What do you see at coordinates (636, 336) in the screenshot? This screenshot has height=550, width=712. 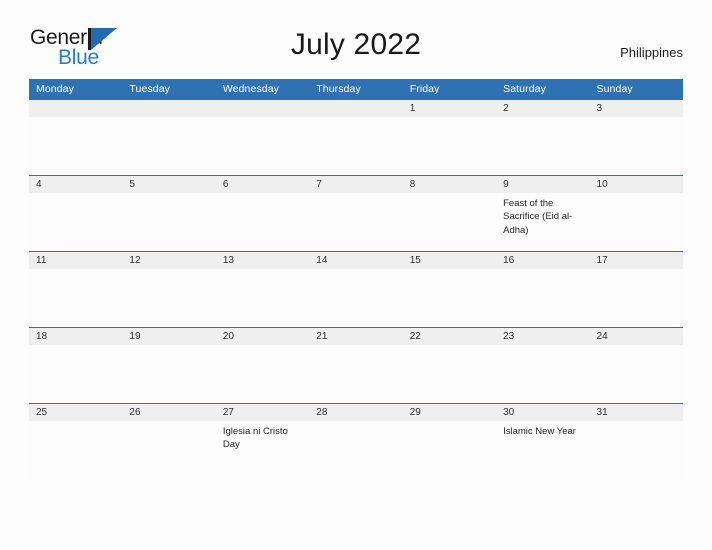 I see `date-number: 24` at bounding box center [636, 336].